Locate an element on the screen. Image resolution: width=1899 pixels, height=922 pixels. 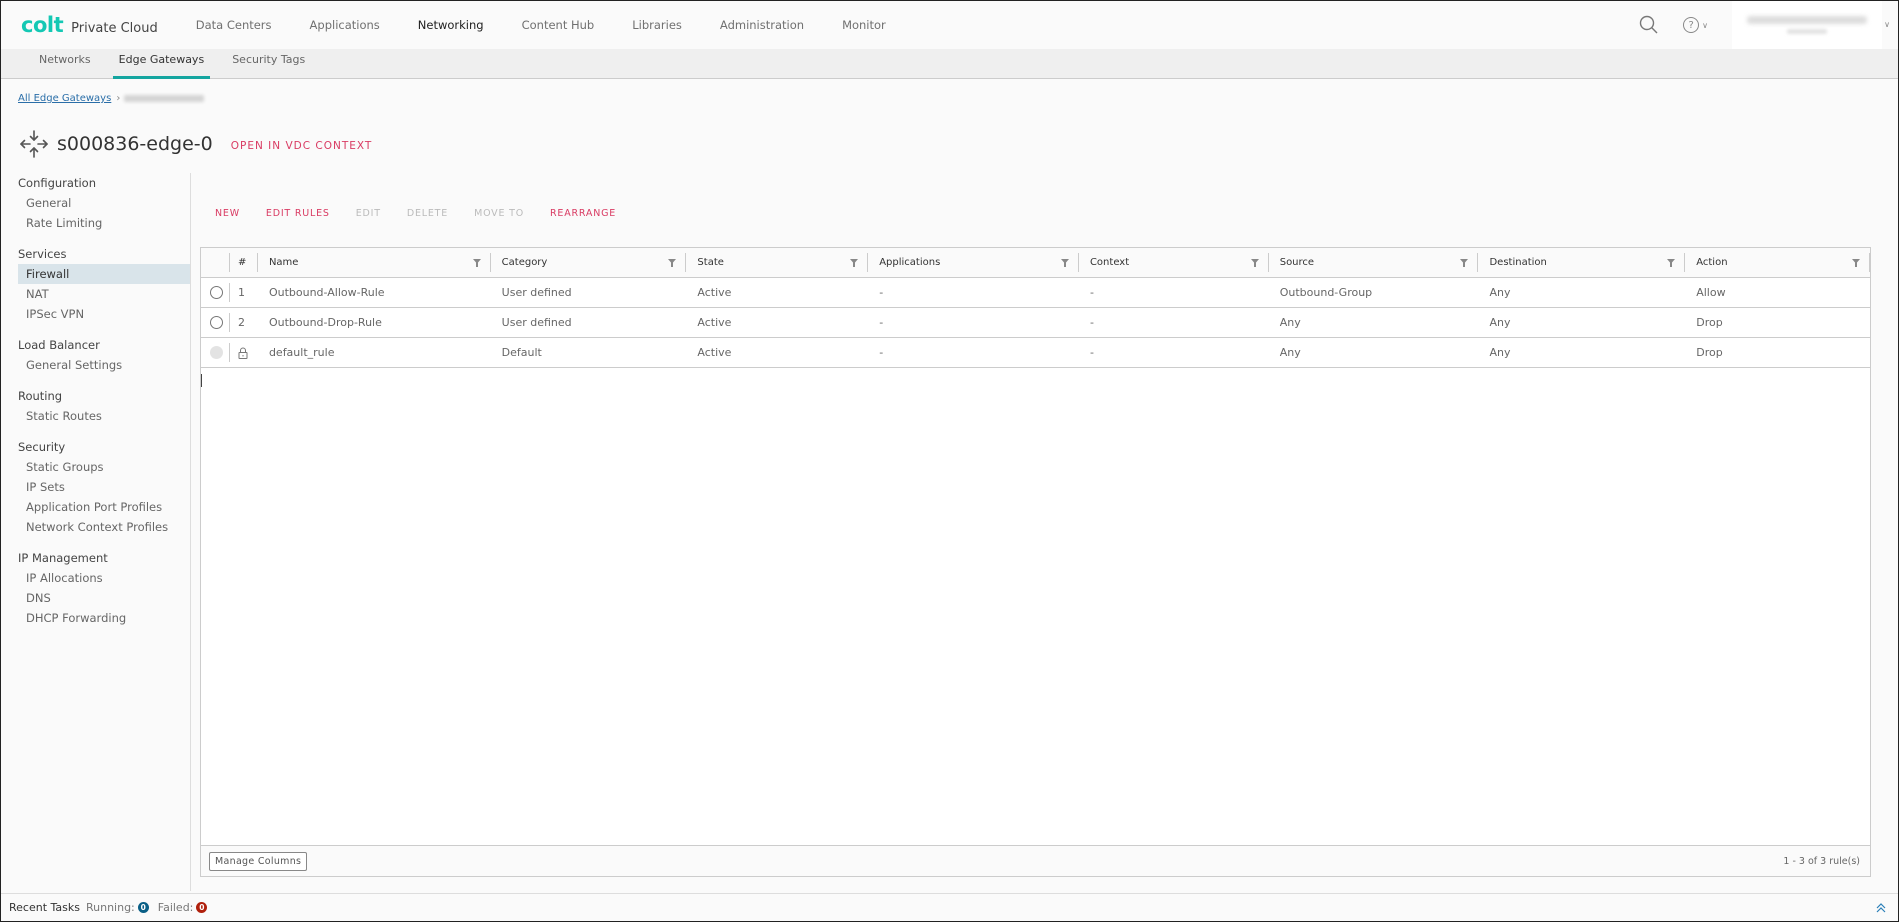
delete-button: DELETE is located at coordinates (427, 213).